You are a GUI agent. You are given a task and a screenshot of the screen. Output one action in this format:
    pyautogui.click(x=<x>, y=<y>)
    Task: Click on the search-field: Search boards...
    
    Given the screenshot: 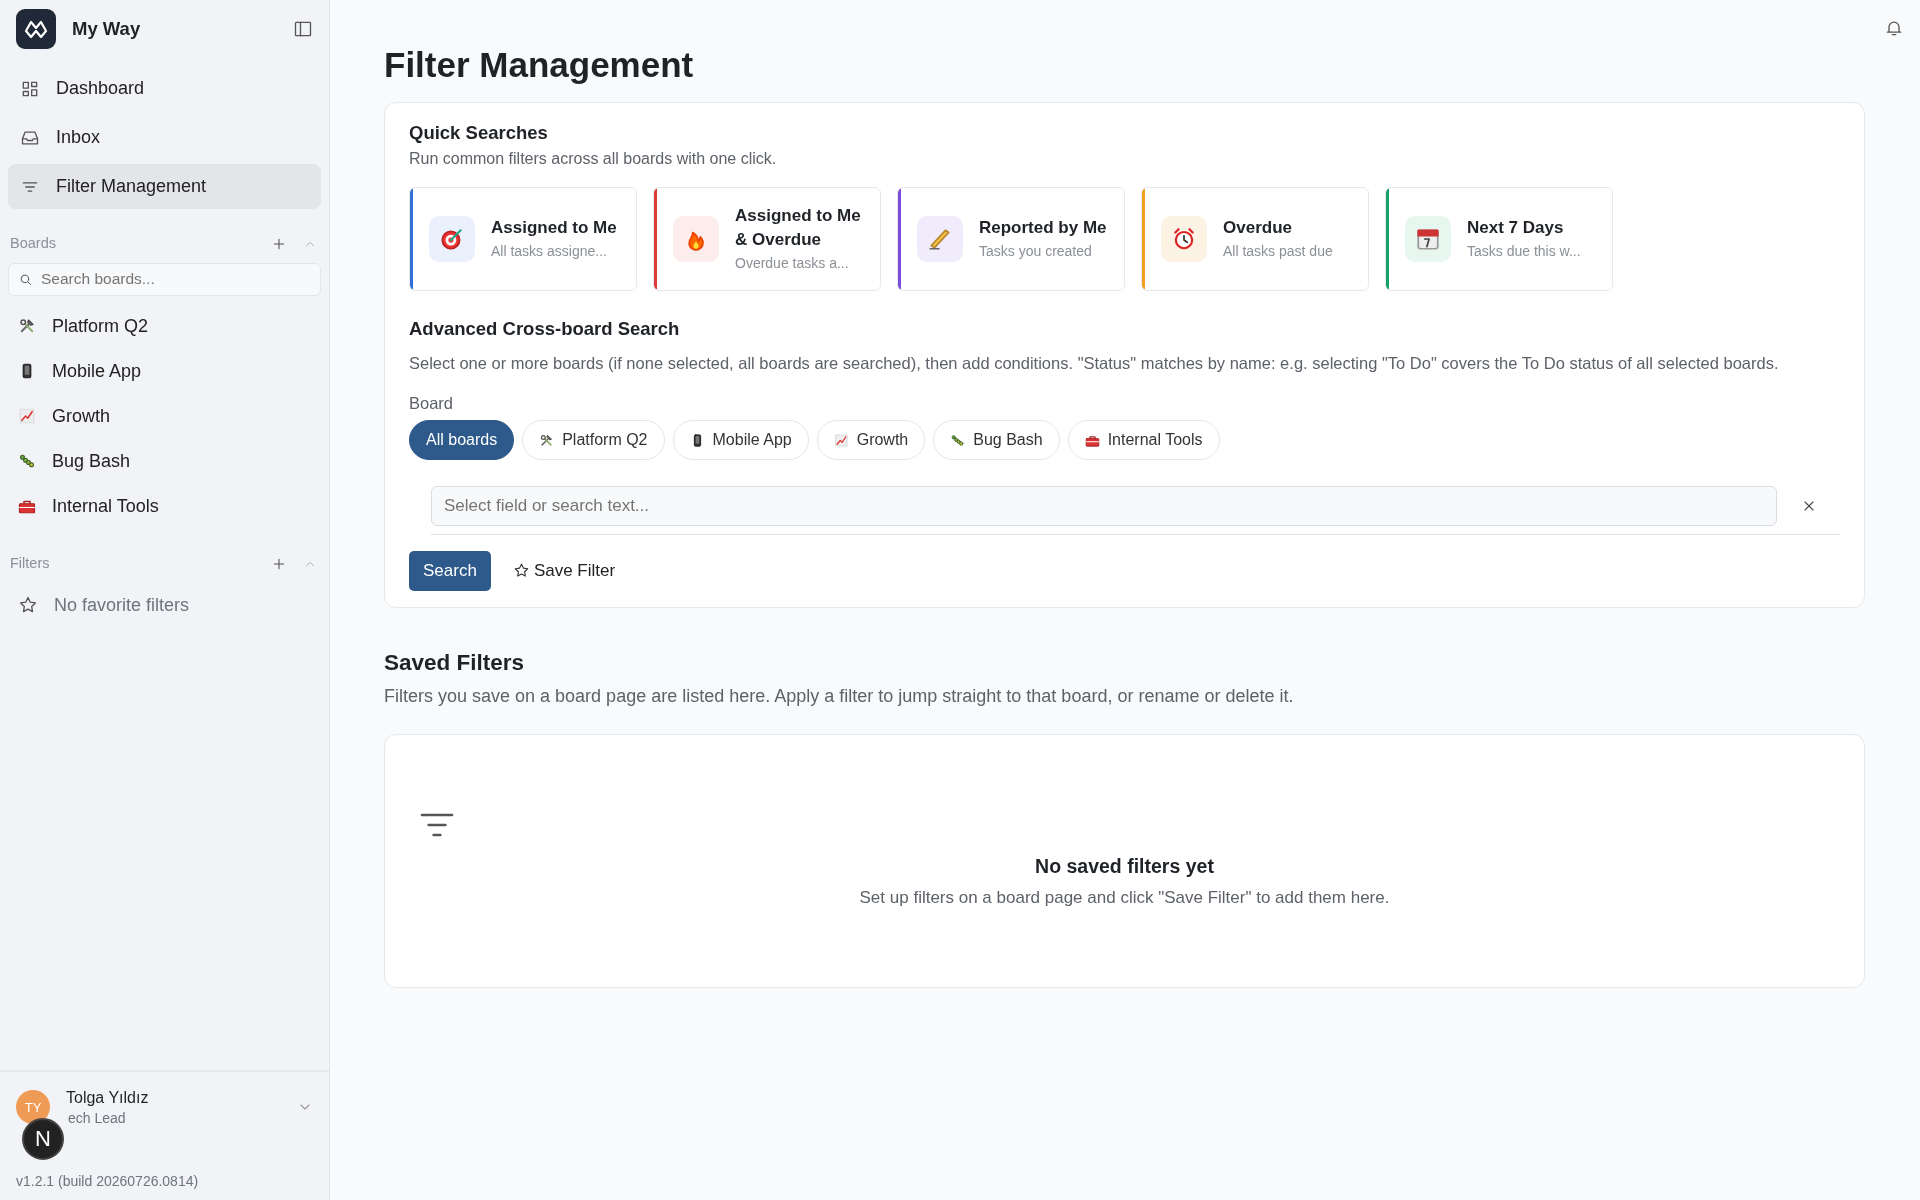 What is the action you would take?
    pyautogui.click(x=164, y=279)
    